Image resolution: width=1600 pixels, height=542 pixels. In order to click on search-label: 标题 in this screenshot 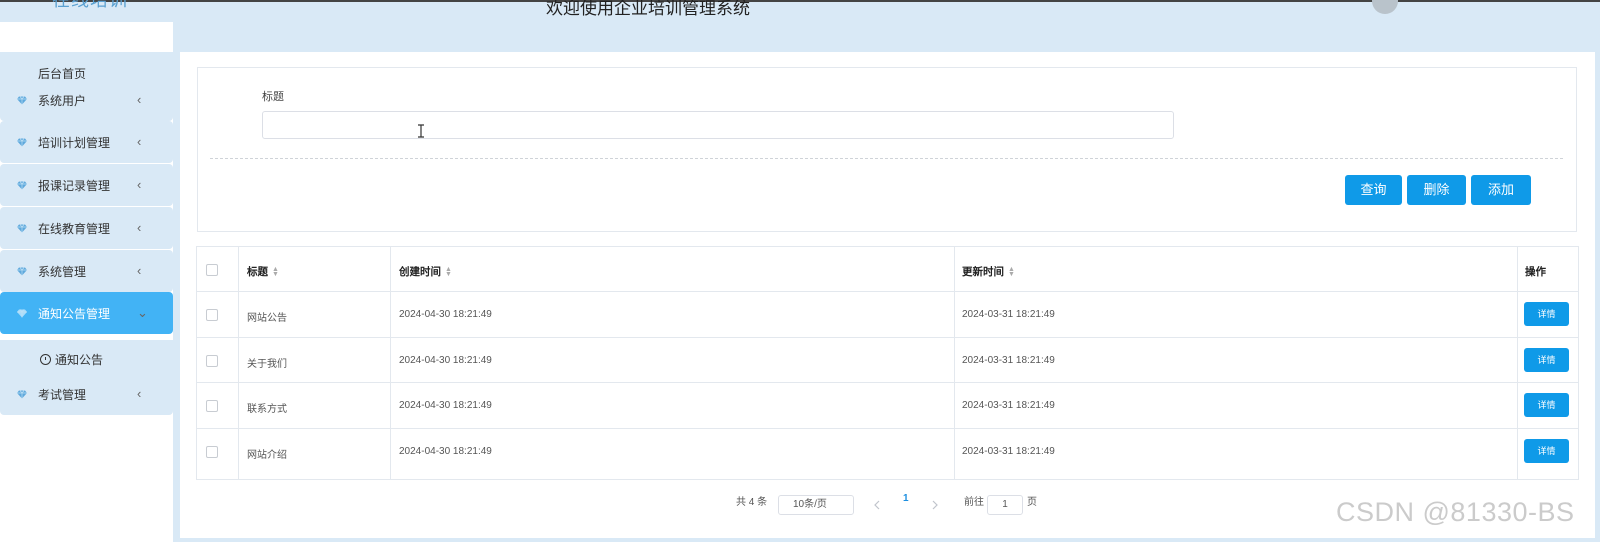, I will do `click(273, 97)`.